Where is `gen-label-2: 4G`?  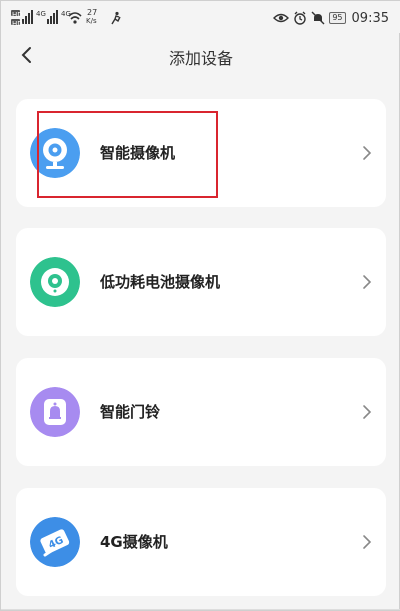
gen-label-2: 4G is located at coordinates (66, 14).